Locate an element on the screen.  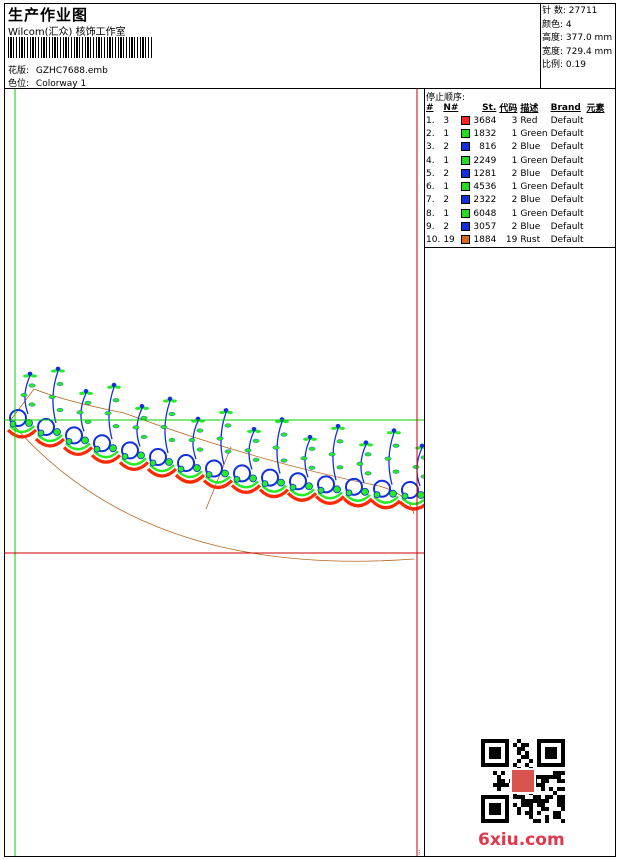
row-needle: 2 is located at coordinates (446, 227).